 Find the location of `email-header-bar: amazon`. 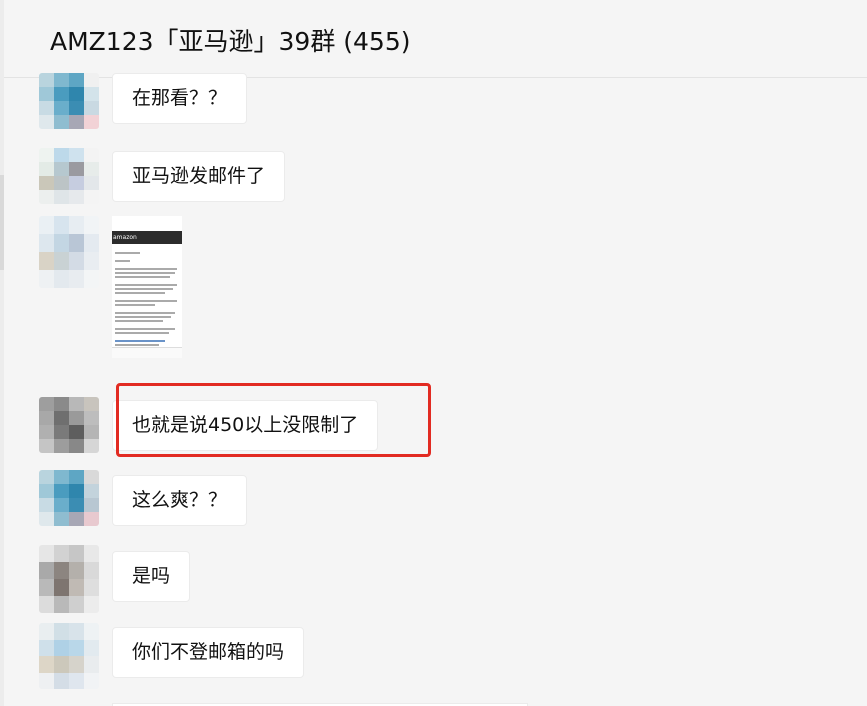

email-header-bar: amazon is located at coordinates (147, 237).